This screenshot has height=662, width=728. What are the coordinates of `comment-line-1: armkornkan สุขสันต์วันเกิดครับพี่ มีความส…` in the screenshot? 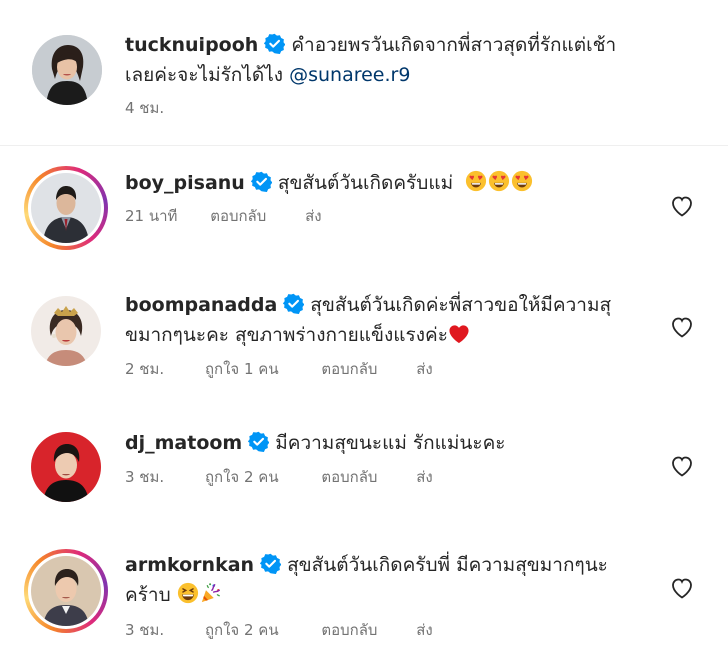 It's located at (395, 565).